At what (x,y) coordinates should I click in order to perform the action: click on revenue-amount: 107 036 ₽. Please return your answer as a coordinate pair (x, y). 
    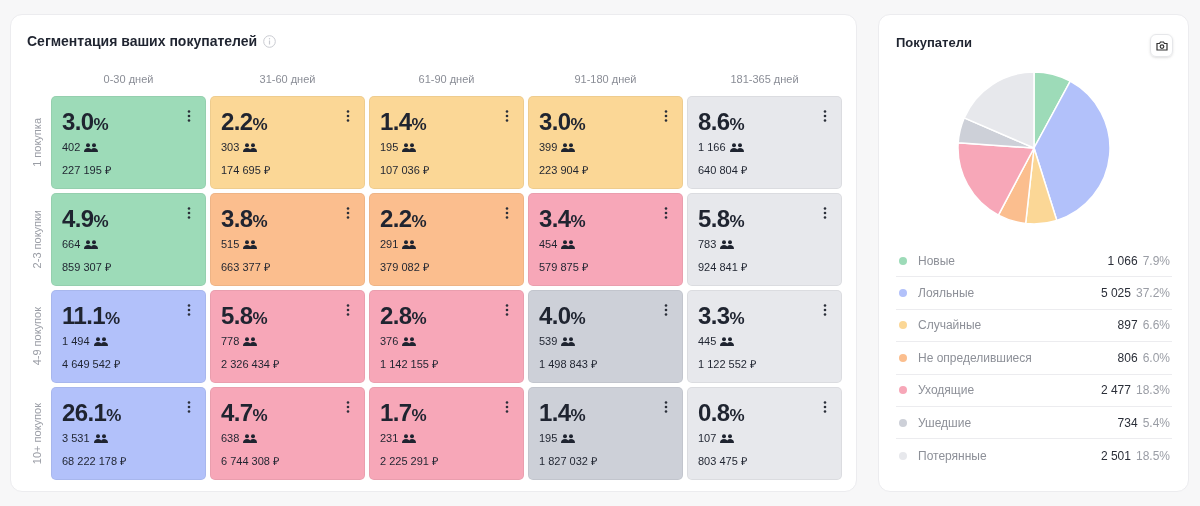
    Looking at the image, I should click on (404, 170).